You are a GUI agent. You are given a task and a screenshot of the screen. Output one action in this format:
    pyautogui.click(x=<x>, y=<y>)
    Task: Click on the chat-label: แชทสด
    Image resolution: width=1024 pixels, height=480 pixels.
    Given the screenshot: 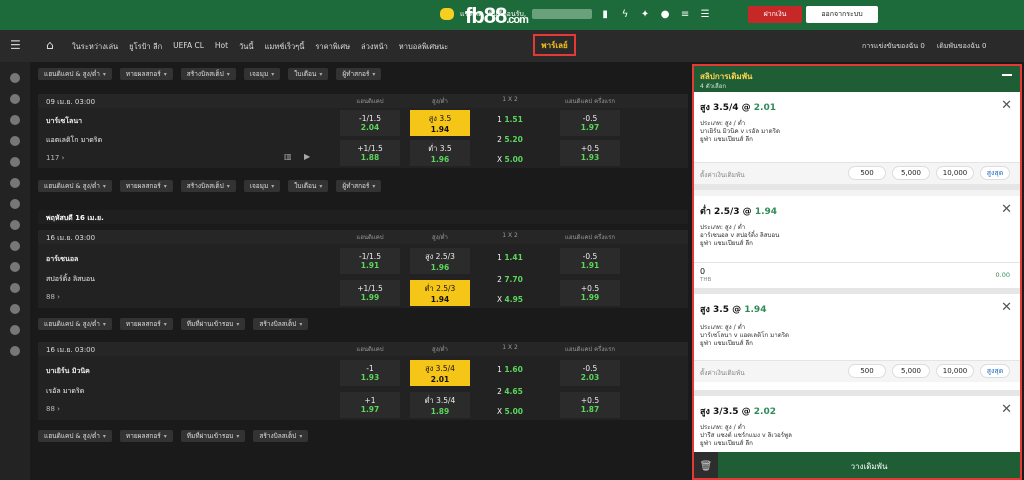 What is the action you would take?
    pyautogui.click(x=471, y=14)
    